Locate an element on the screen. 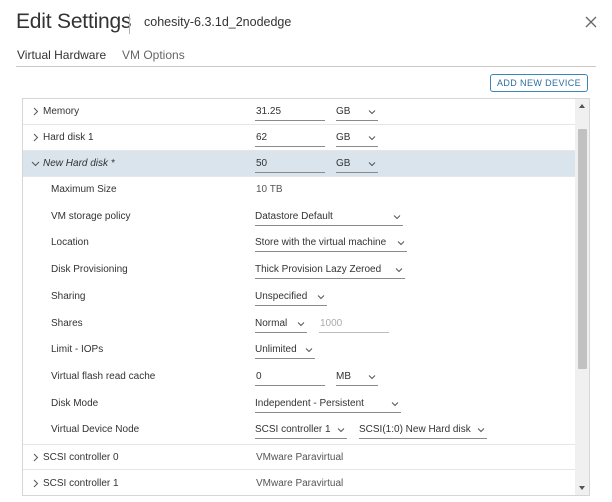 This screenshot has height=502, width=612. close-icon is located at coordinates (591, 22).